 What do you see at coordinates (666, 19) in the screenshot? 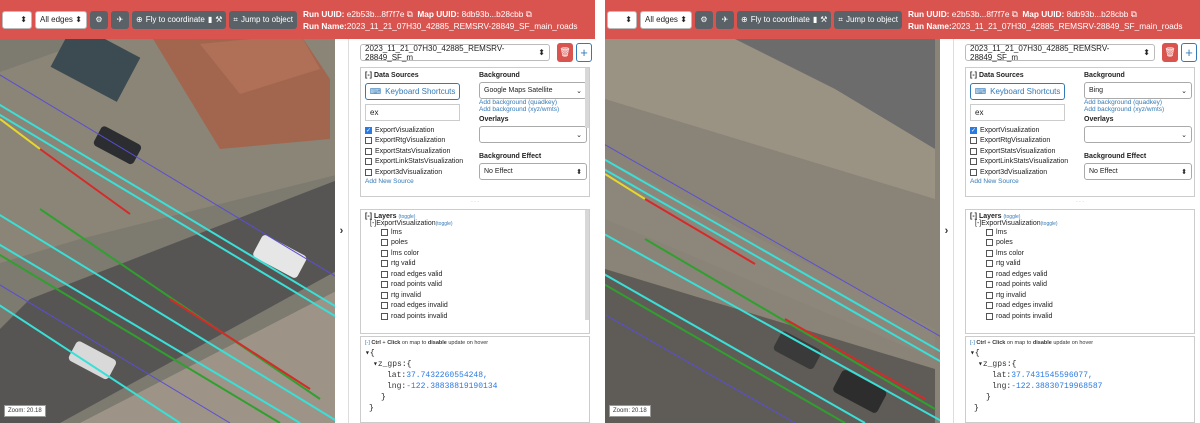
I see `edges-select: All edges ⬍` at bounding box center [666, 19].